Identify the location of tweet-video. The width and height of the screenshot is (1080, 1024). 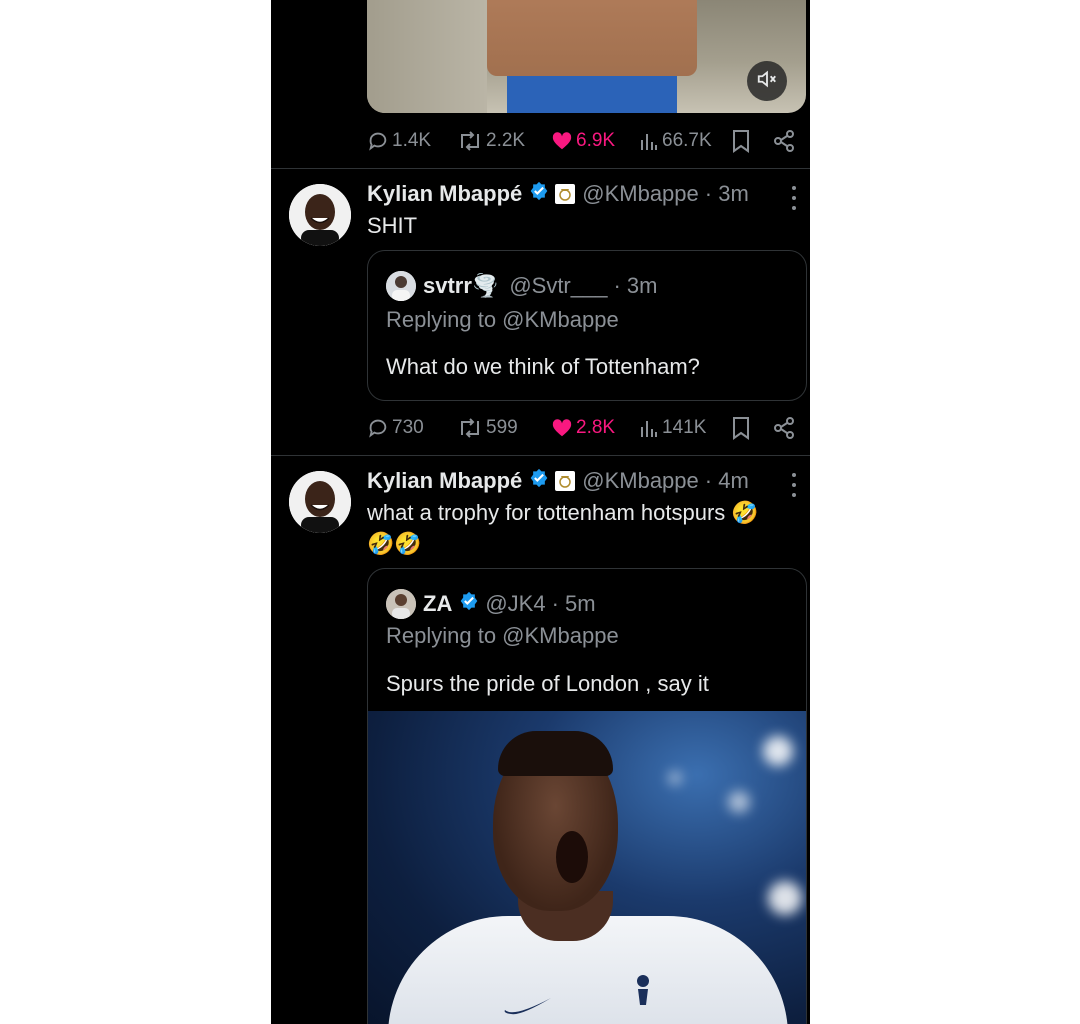
(586, 56).